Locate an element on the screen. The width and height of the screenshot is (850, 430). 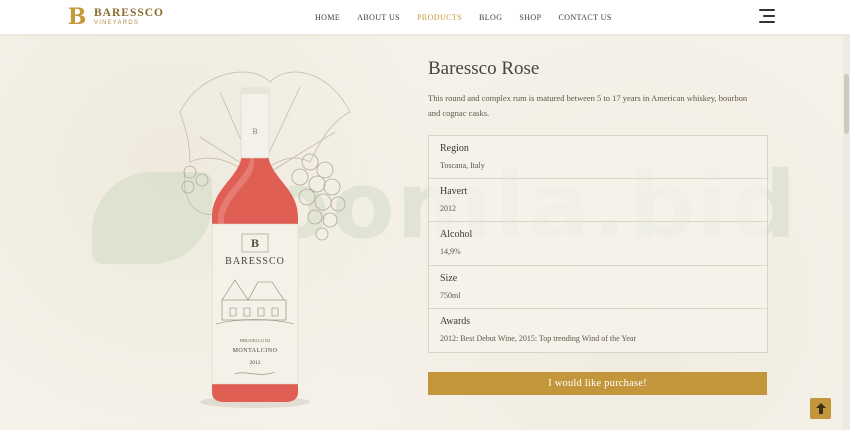
logo-mark-icon: B is located at coordinates (77, 17).